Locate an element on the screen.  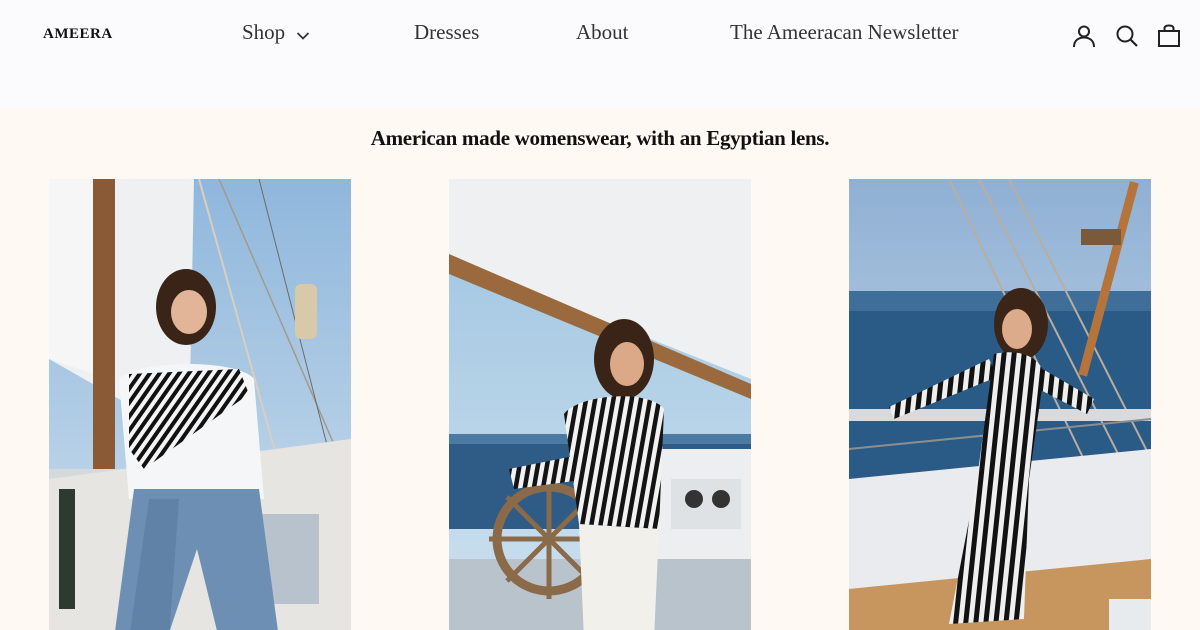
nav-shop-label: Shop is located at coordinates (264, 32).